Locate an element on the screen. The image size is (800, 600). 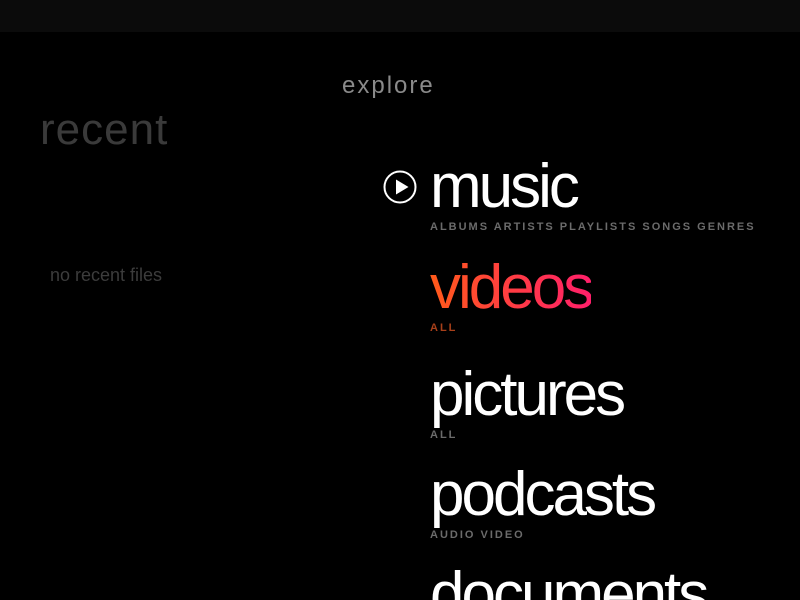
recent-section-title: recent is located at coordinates (104, 129).